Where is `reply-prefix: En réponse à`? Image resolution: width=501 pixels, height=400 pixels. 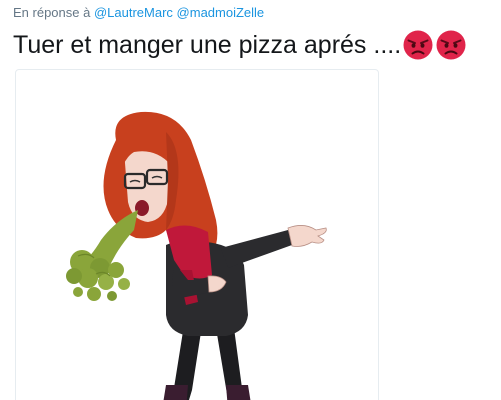 reply-prefix: En réponse à is located at coordinates (52, 12).